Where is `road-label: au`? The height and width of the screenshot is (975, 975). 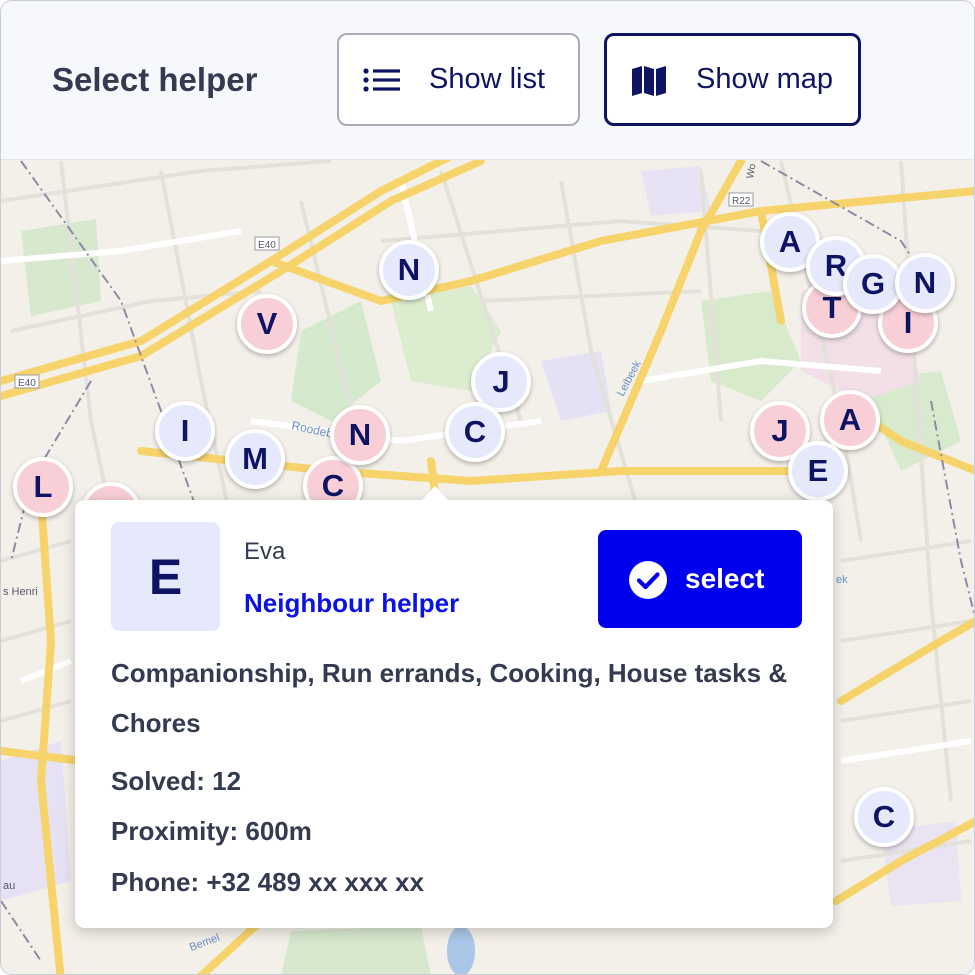
road-label: au is located at coordinates (9, 886).